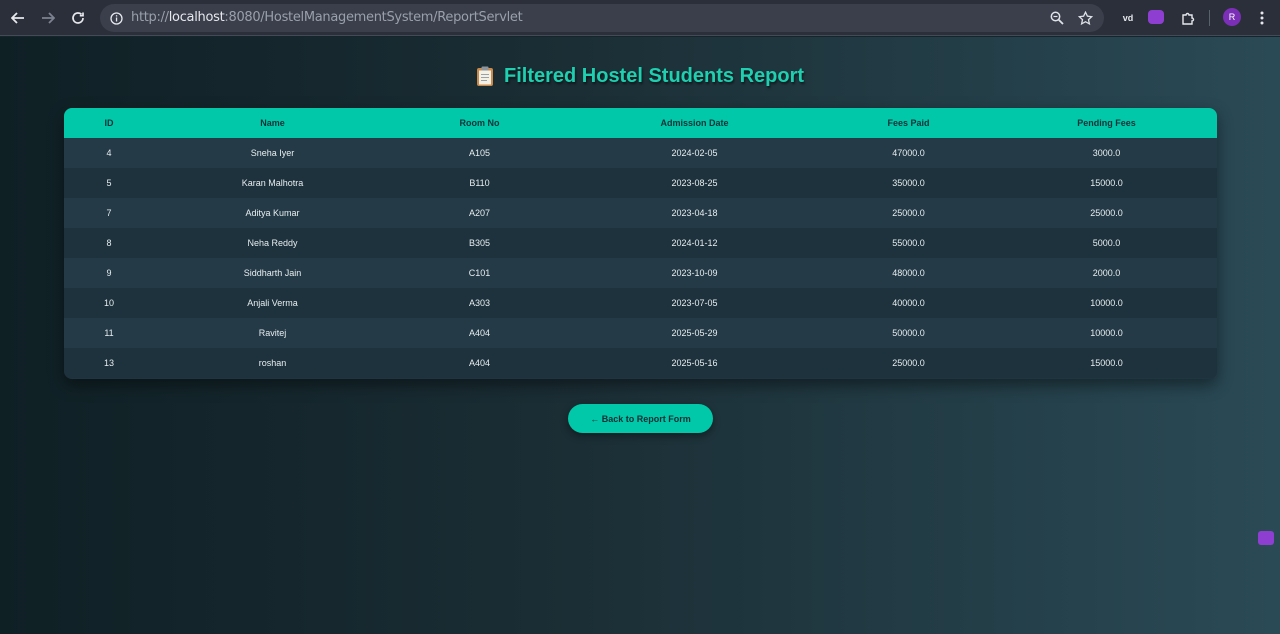  Describe the element at coordinates (694, 183) in the screenshot. I see `cell-admission-date: 2023-08-25` at that location.